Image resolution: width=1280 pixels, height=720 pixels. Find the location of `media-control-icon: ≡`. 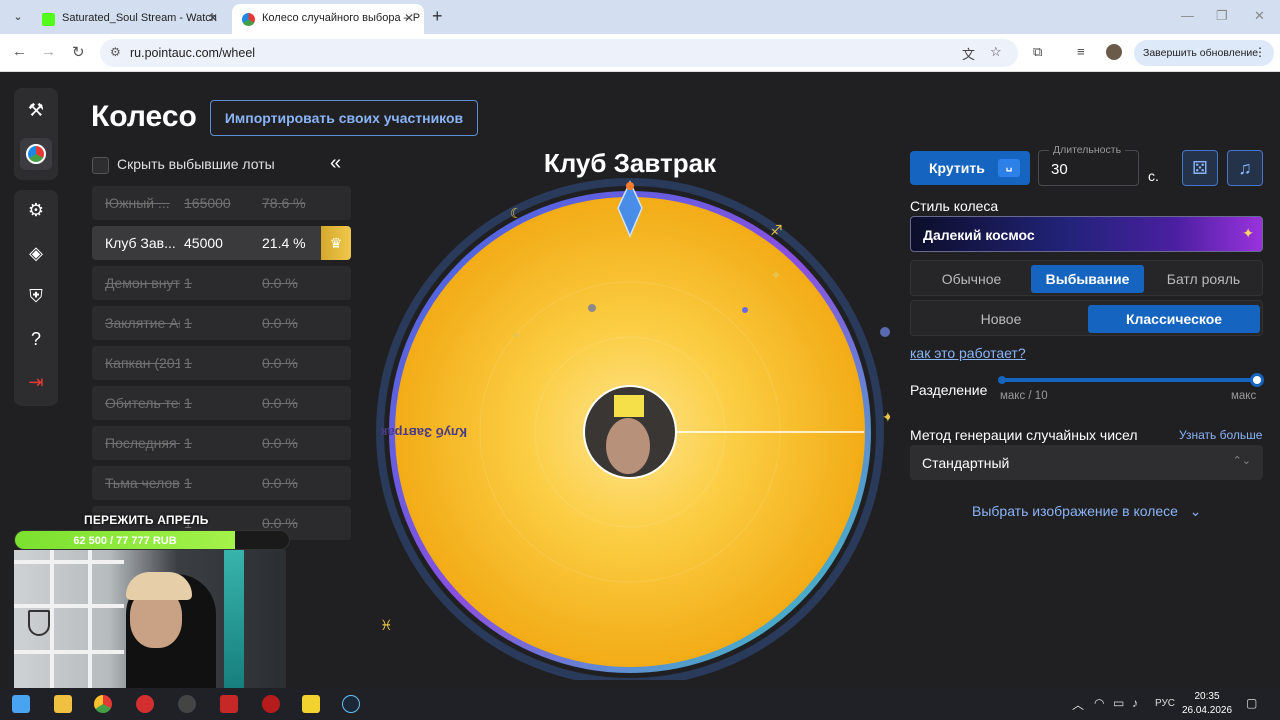

media-control-icon: ≡ is located at coordinates (1081, 51).